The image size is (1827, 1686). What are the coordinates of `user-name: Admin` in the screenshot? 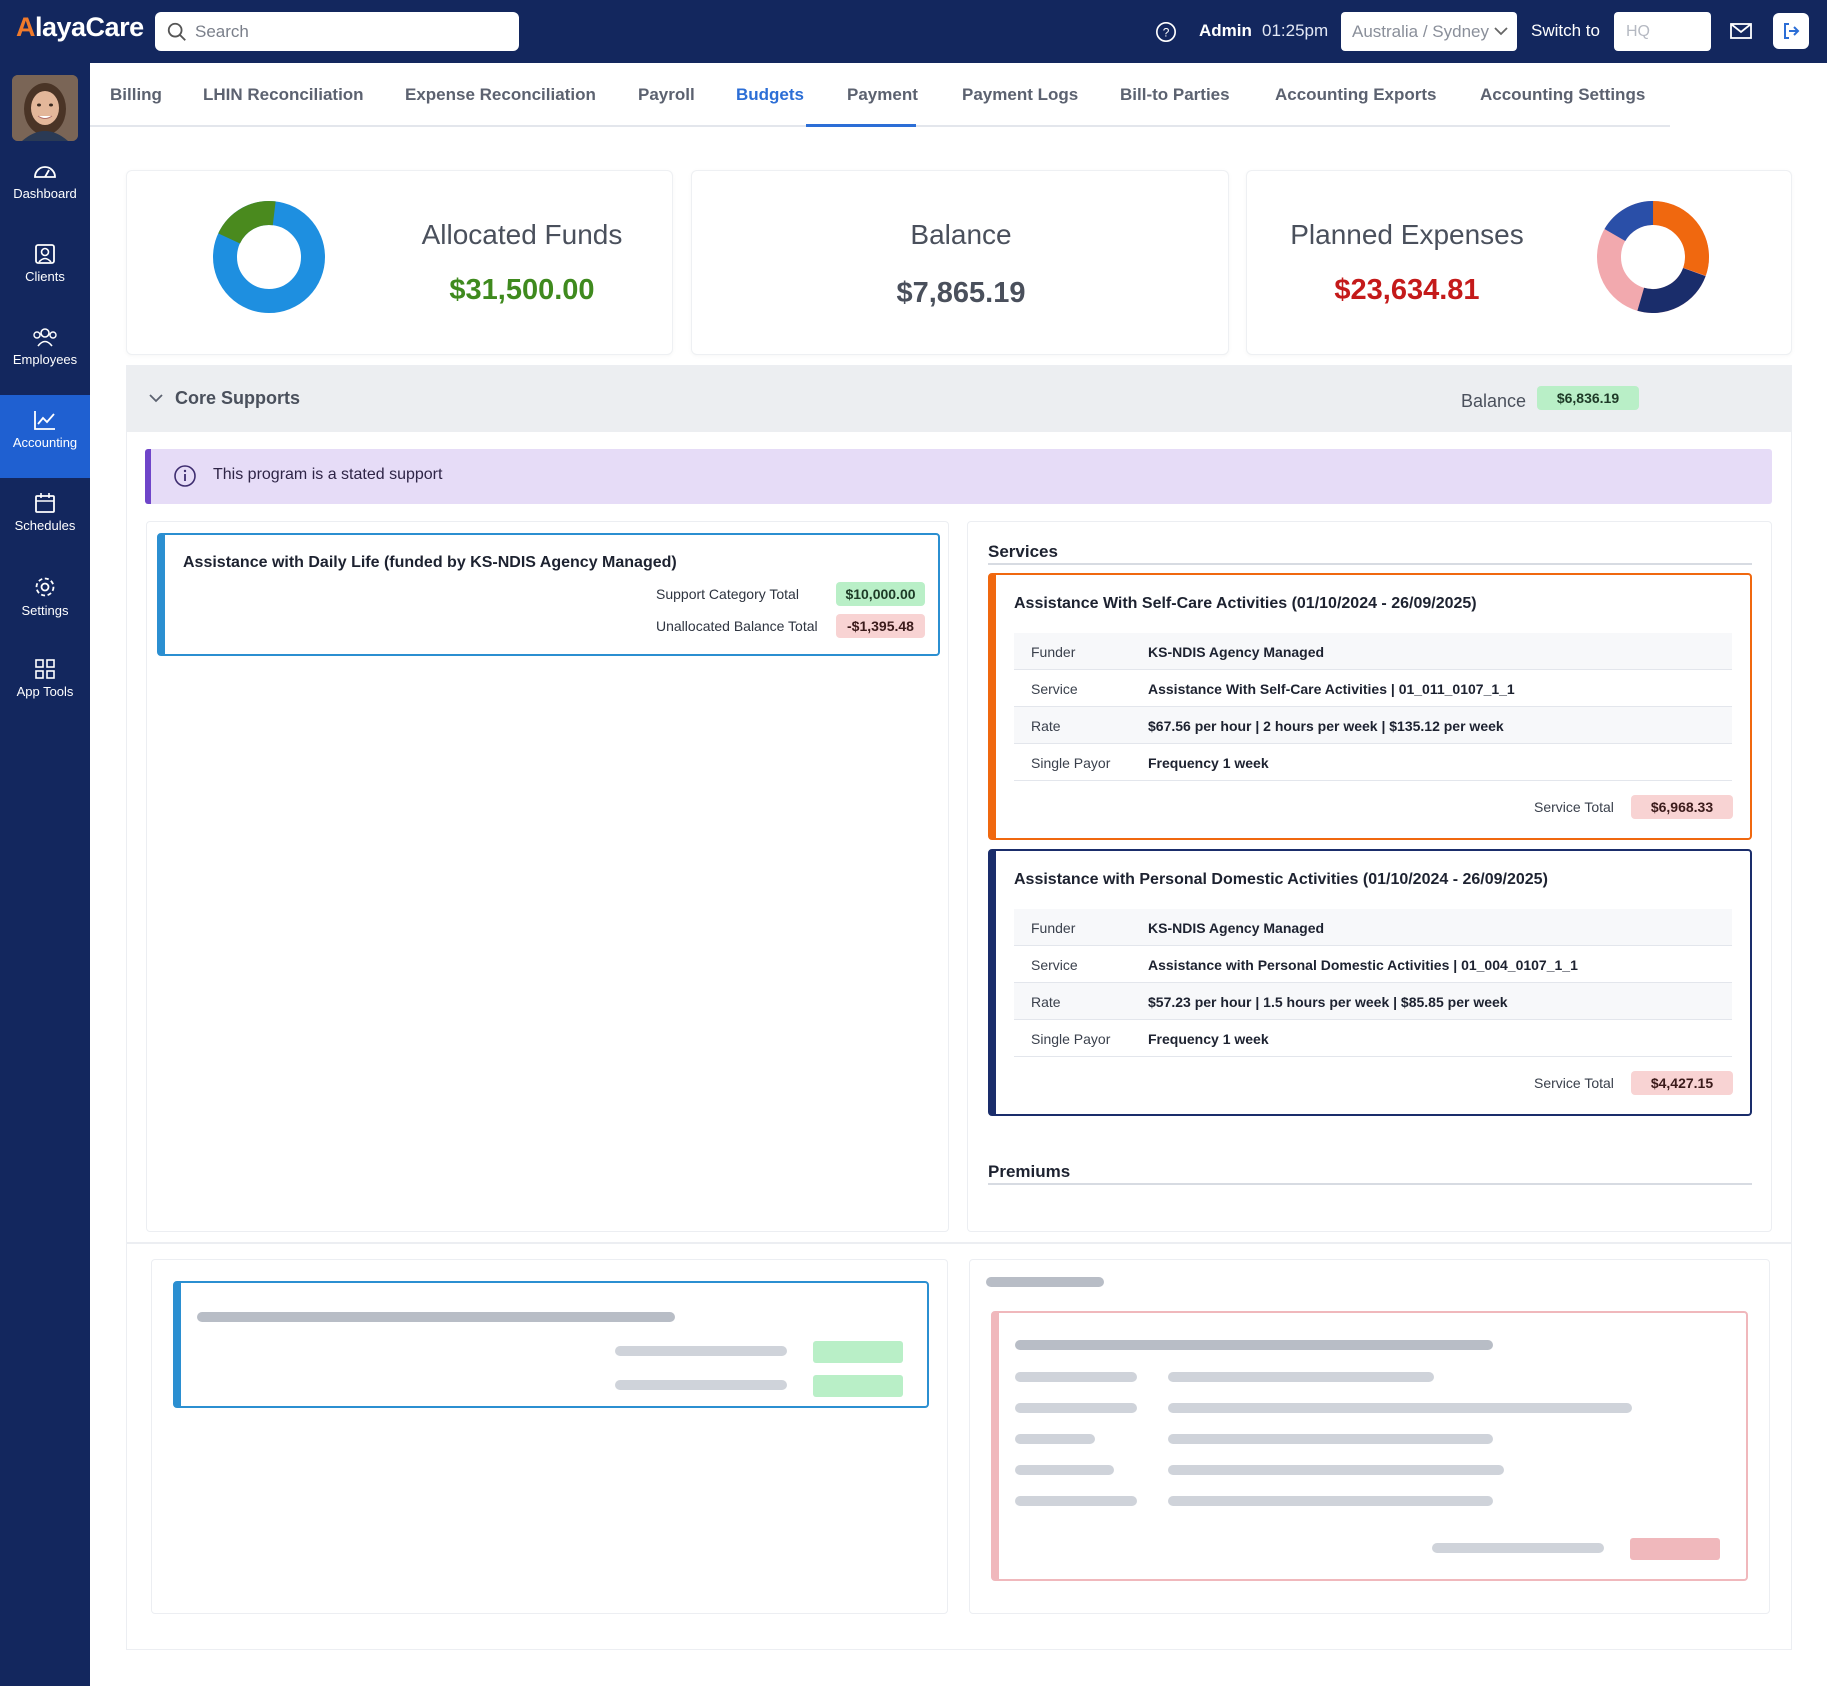 It's located at (1225, 31).